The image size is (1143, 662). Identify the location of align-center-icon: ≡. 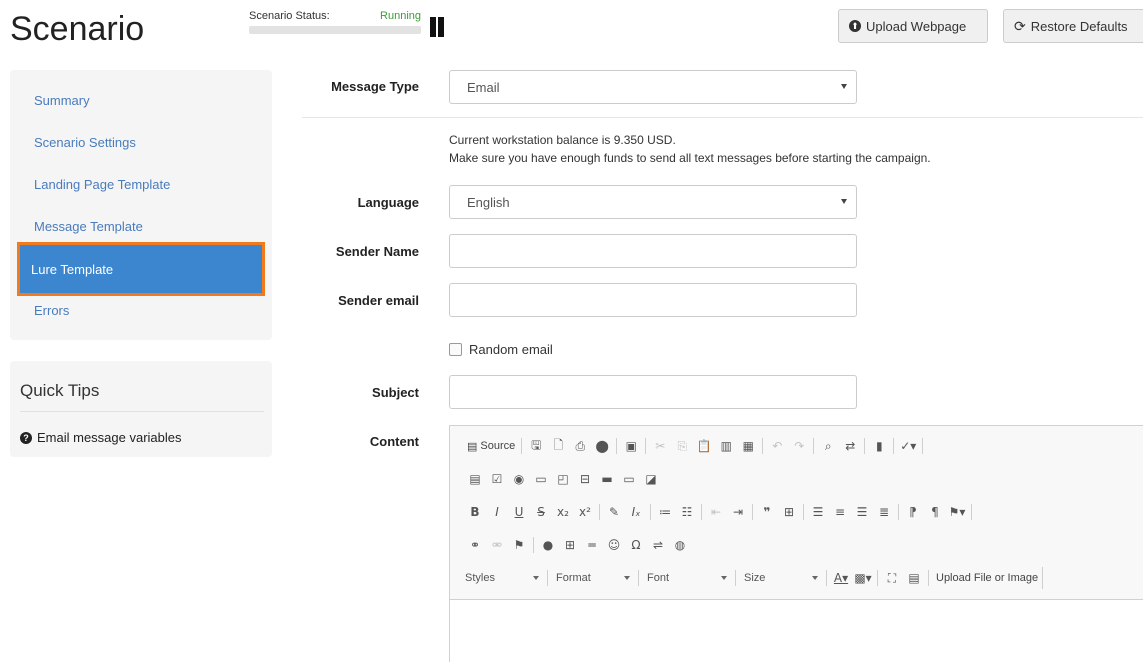
(840, 512).